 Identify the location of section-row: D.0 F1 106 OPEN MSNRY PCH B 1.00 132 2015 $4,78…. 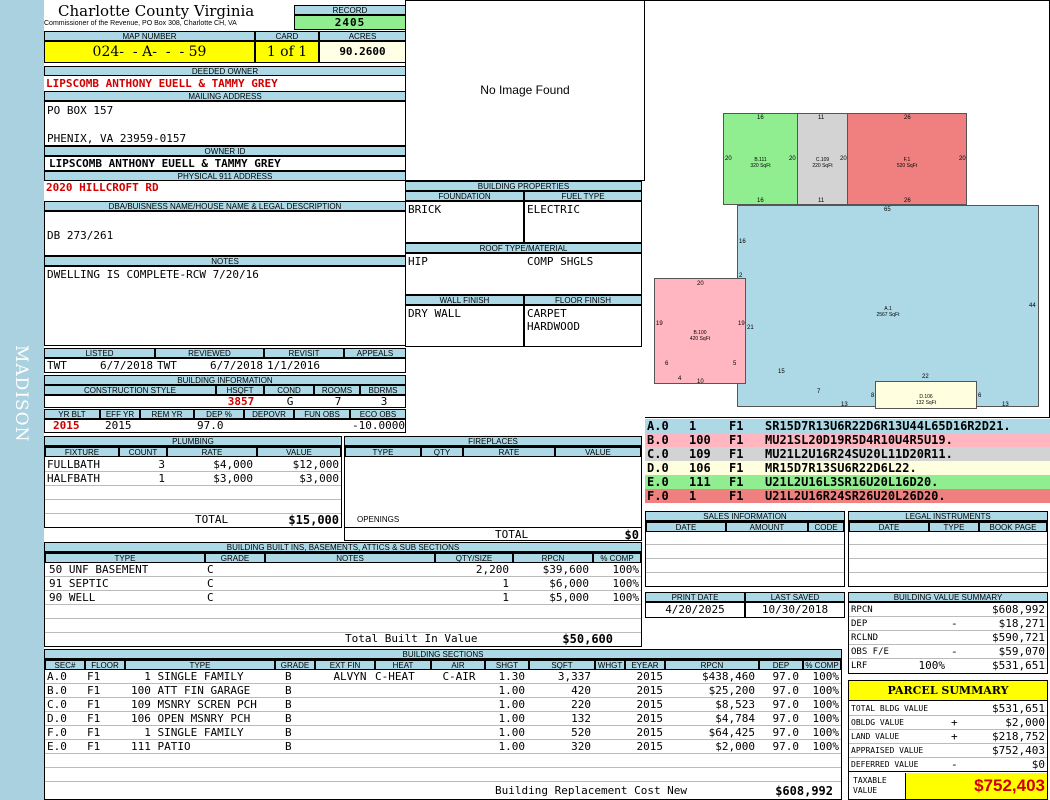
(443, 719).